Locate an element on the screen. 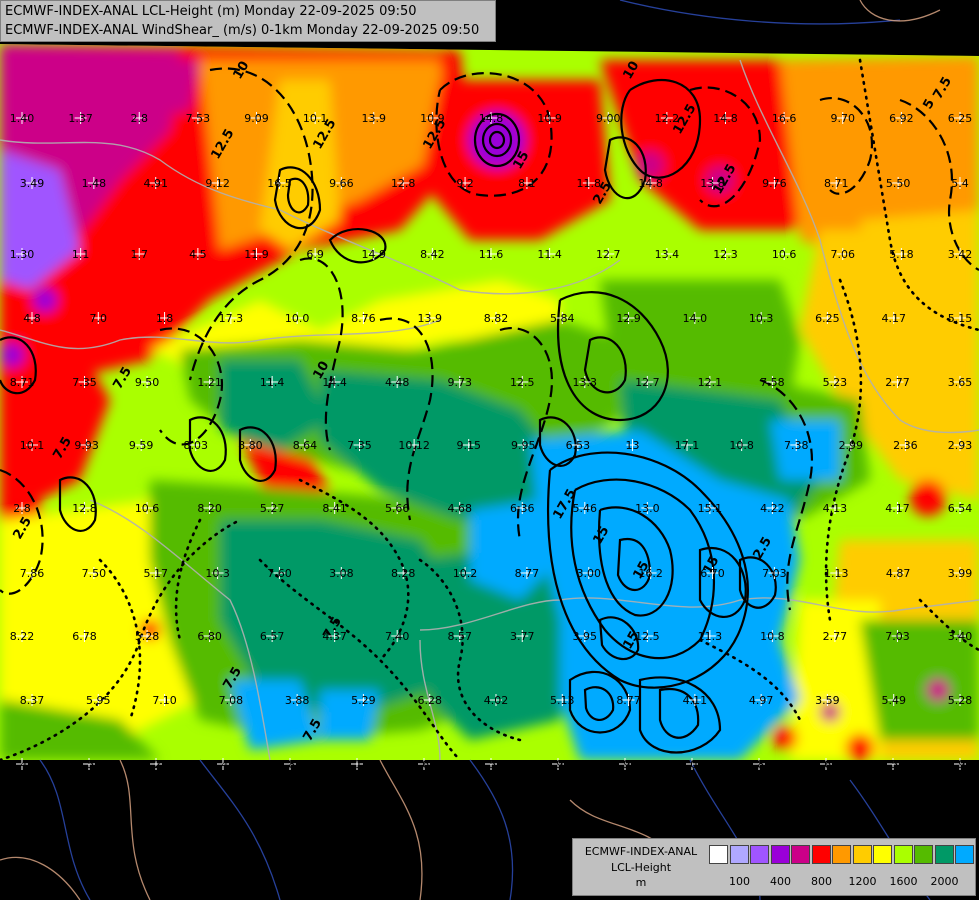  station-value: 3.08 is located at coordinates (341, 573).